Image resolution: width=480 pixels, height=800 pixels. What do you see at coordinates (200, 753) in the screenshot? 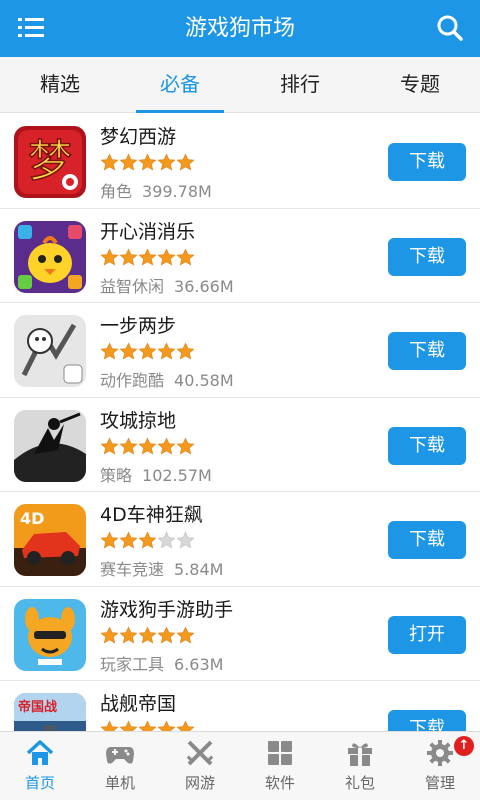
I see `crossed-swords-icon` at bounding box center [200, 753].